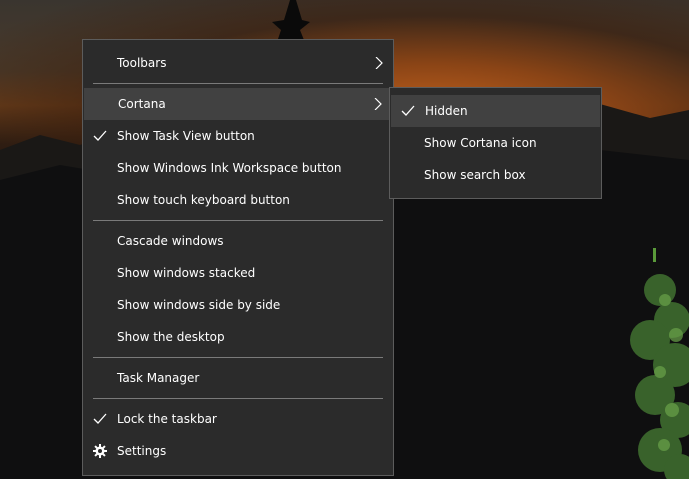 This screenshot has width=689, height=479. Describe the element at coordinates (158, 378) in the screenshot. I see `menu-item-label: Task Manager` at that location.